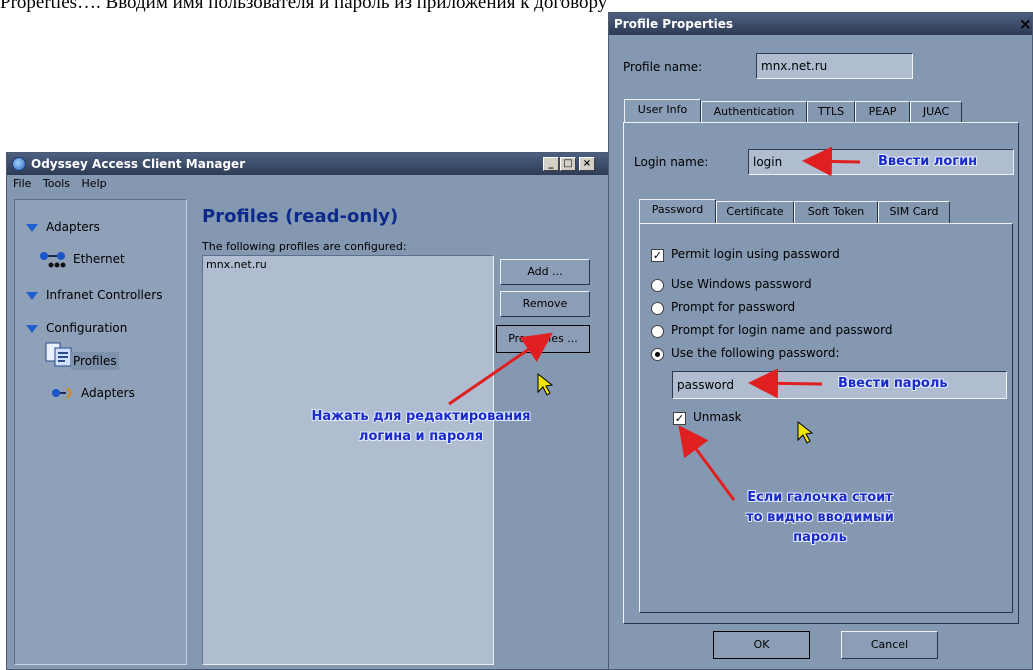  I want to click on permit-login-label: Permit login using password, so click(755, 254).